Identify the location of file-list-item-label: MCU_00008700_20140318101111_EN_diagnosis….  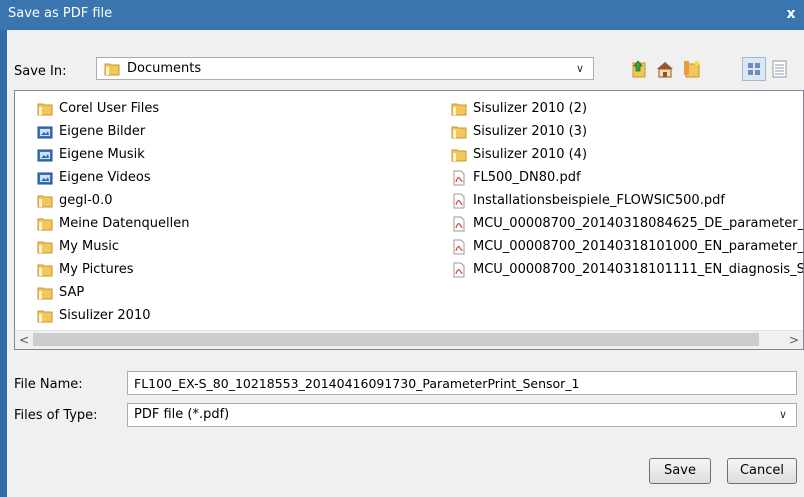
(638, 269).